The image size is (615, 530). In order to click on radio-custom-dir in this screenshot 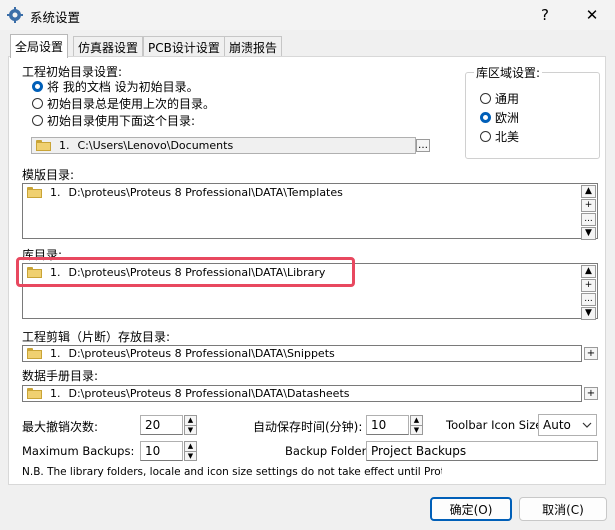, I will do `click(37, 120)`.